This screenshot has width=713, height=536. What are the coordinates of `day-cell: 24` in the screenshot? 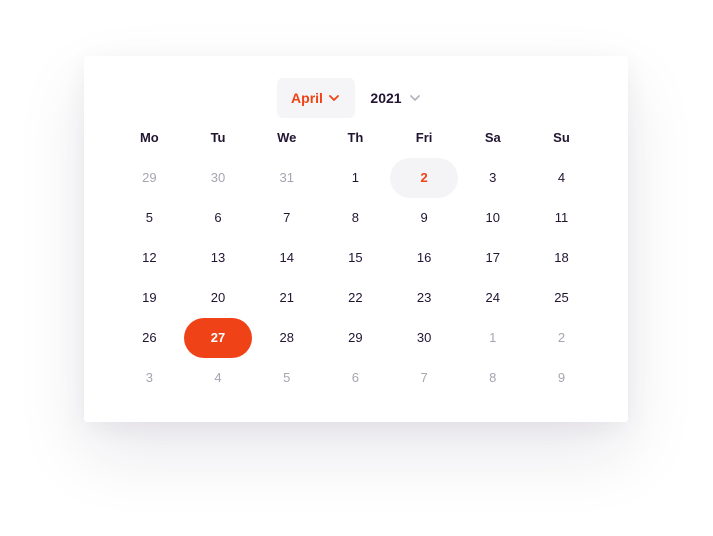 It's located at (492, 298).